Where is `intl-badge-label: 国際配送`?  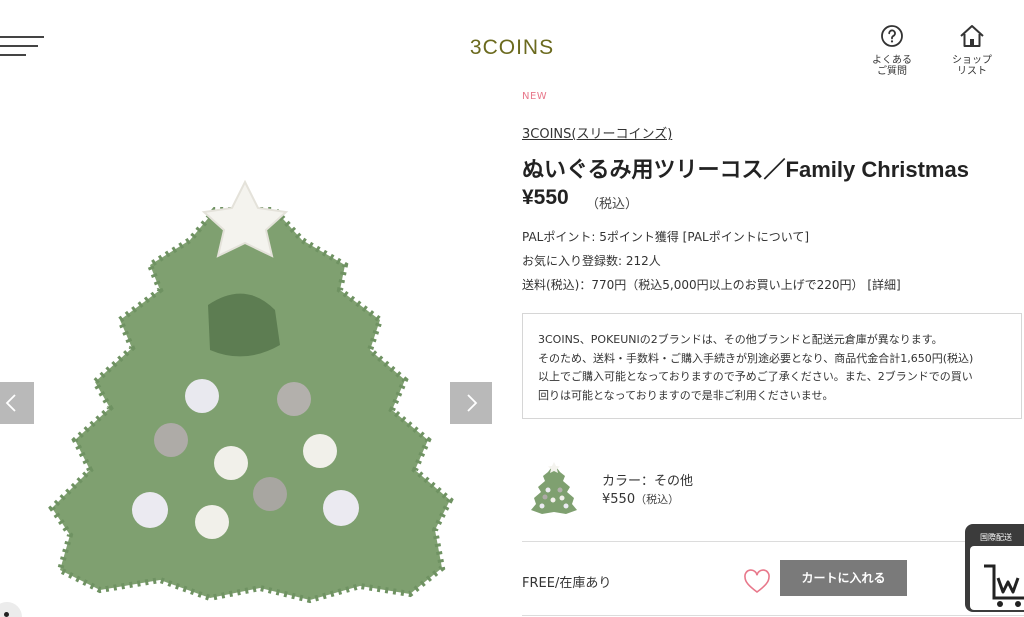 intl-badge-label: 国際配送 is located at coordinates (996, 537).